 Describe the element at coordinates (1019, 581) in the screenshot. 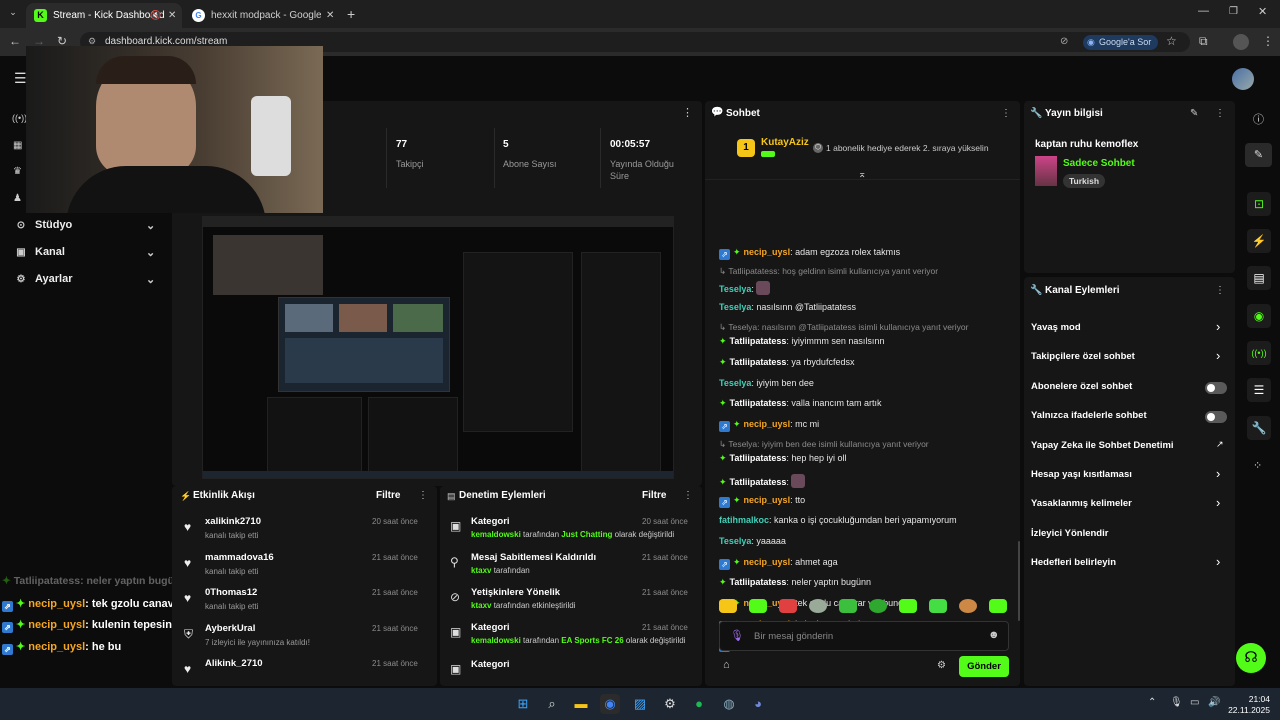

I see `chat-scrollbar` at that location.